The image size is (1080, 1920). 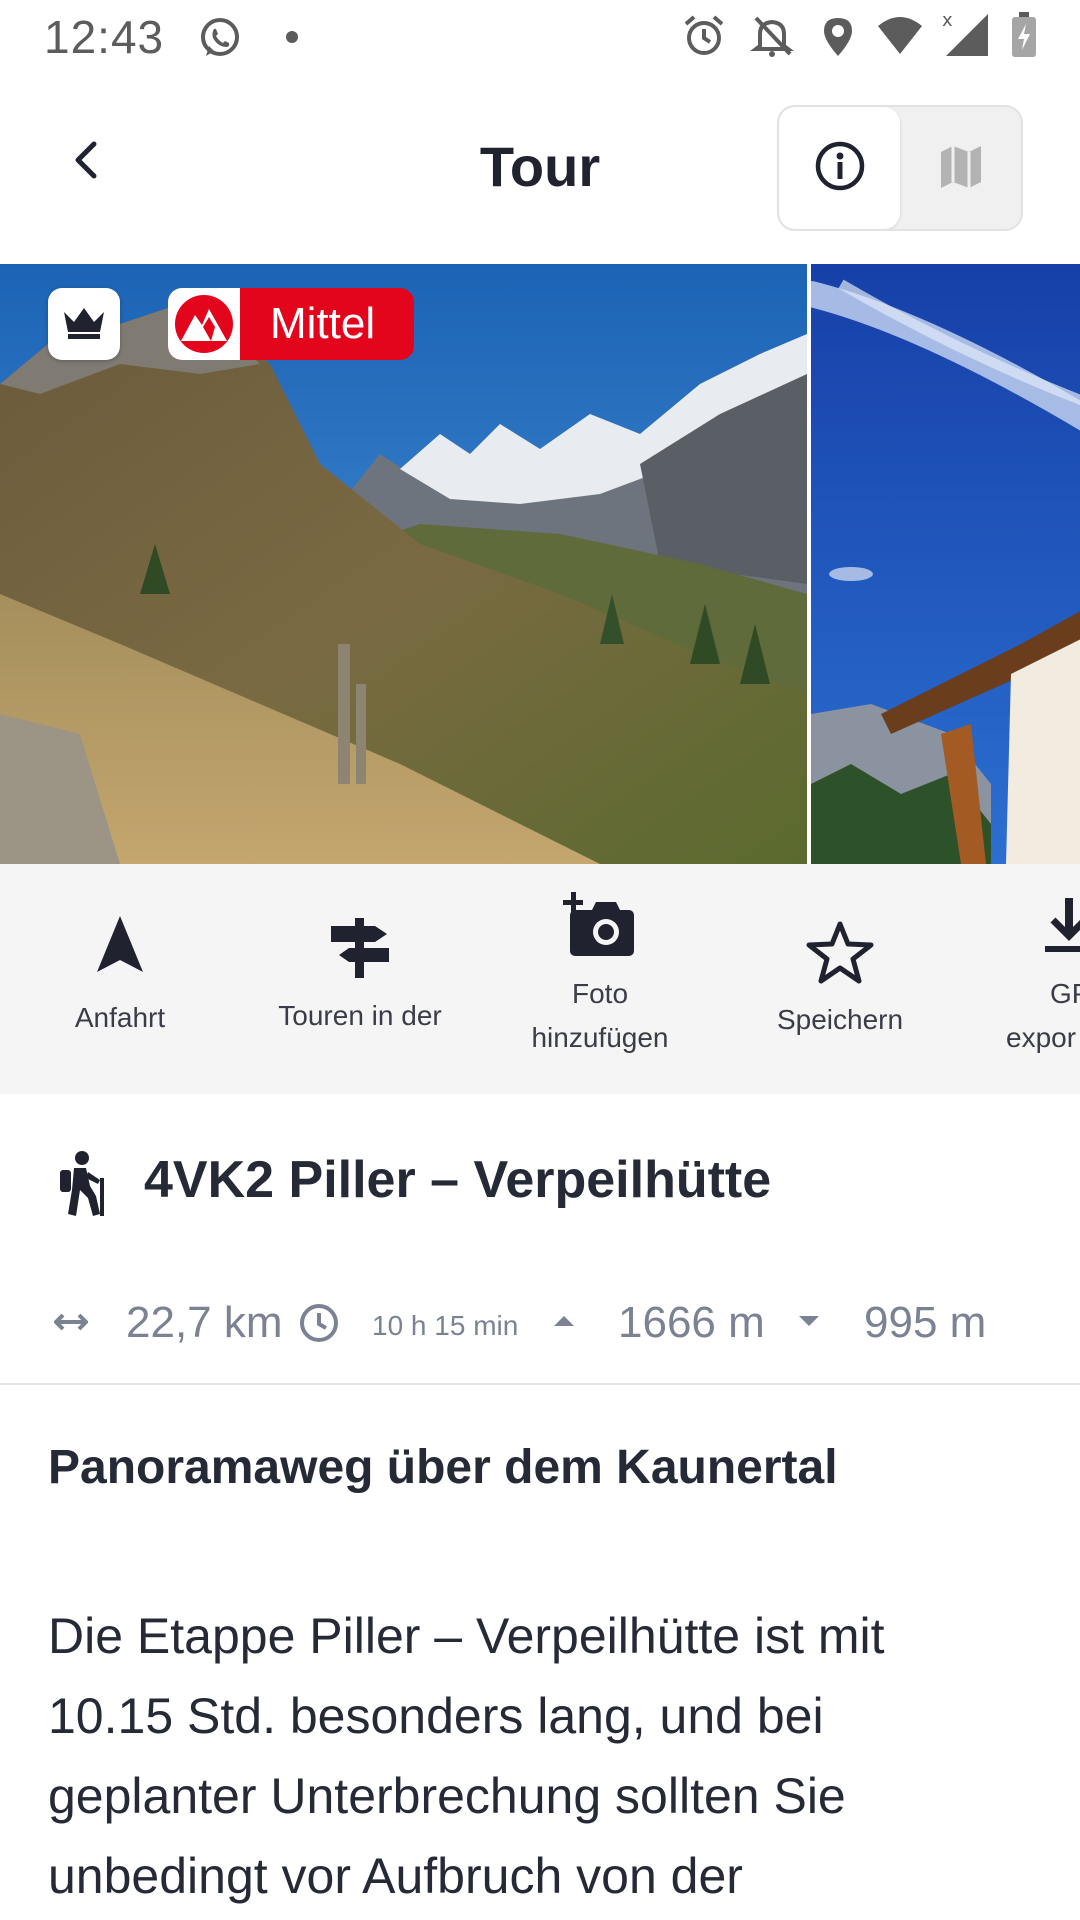 I want to click on gpx-export-button: GP expor, so click(x=1020, y=979).